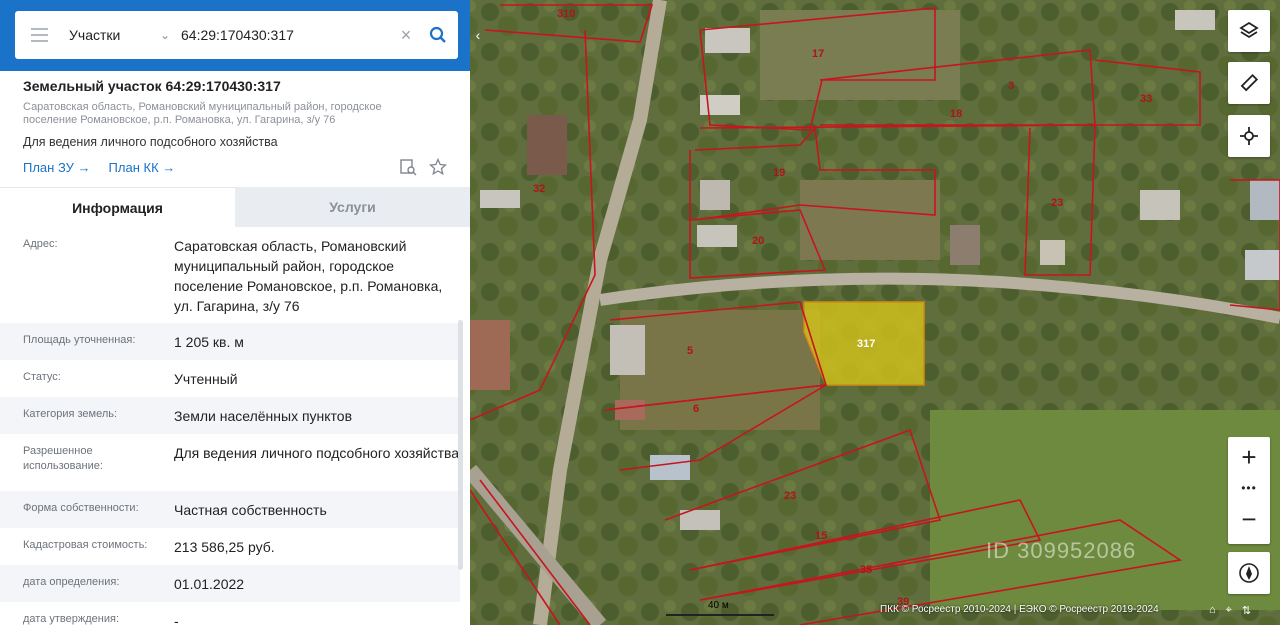 This screenshot has height=625, width=1280. What do you see at coordinates (40, 244) in the screenshot?
I see `row-key: Адрес:` at bounding box center [40, 244].